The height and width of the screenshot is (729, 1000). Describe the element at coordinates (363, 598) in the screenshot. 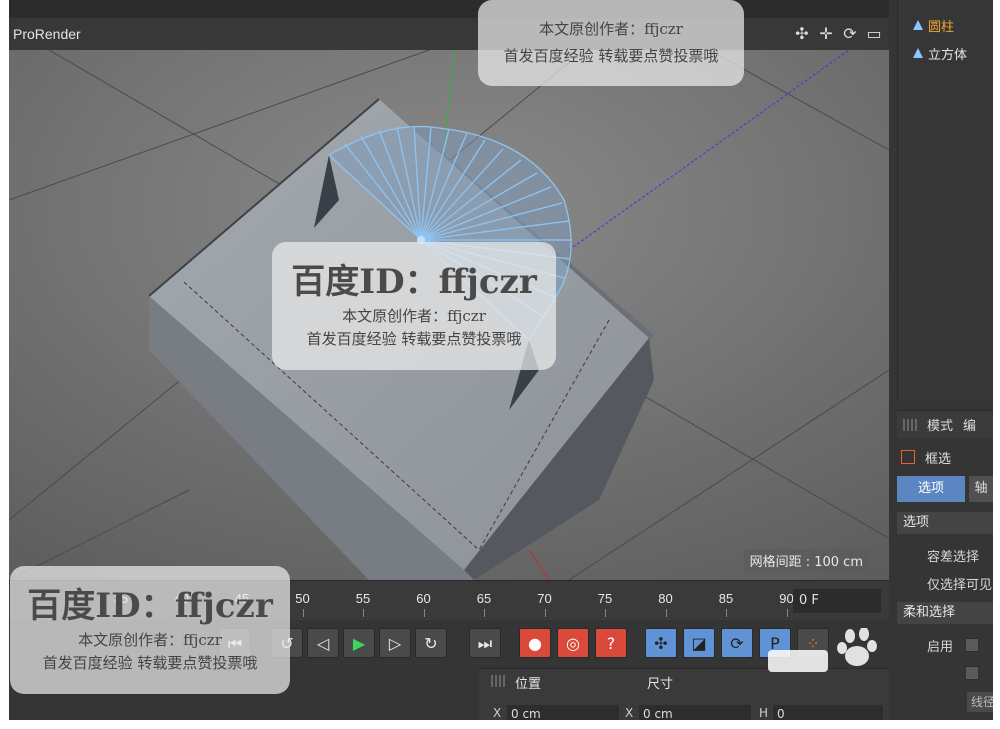

I see `timeline-tick-label: 55` at that location.